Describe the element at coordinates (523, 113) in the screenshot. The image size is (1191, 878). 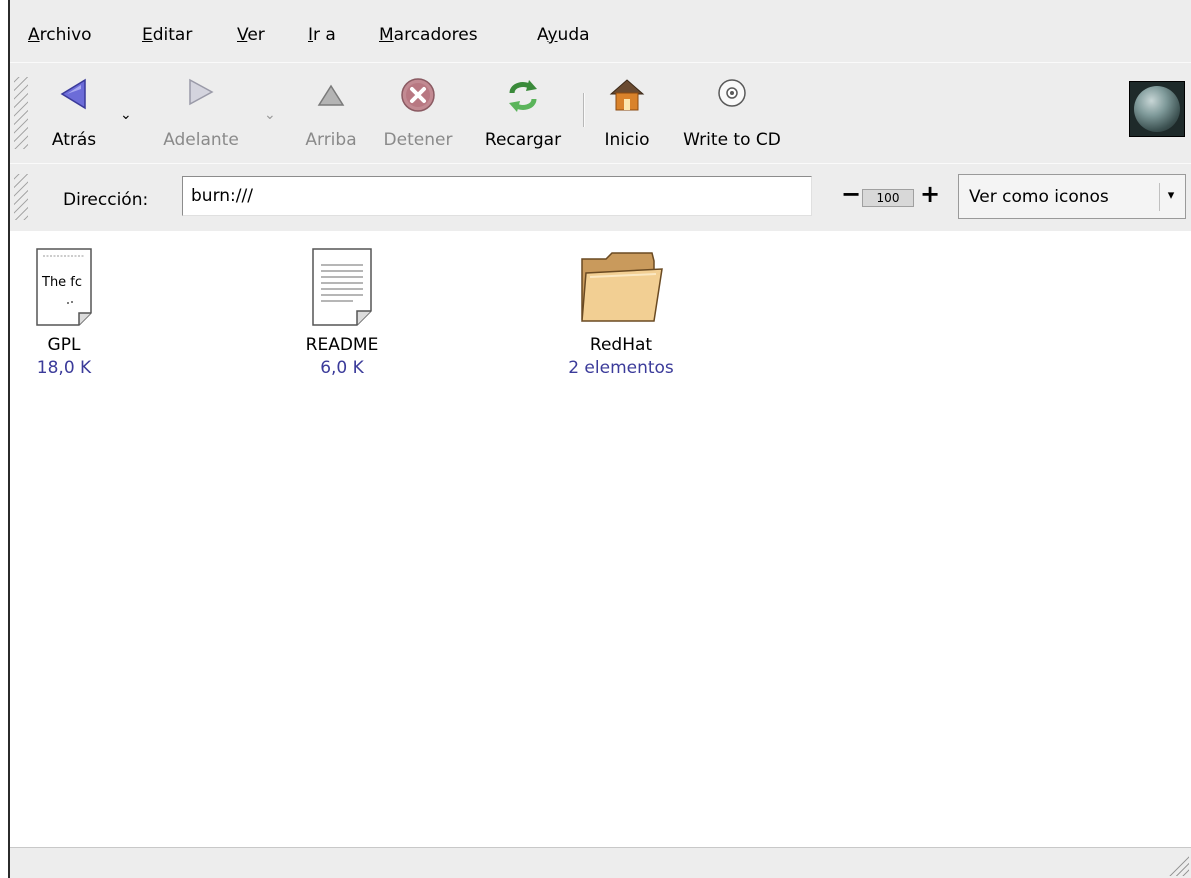
I see `reload-button: Recargar` at that location.